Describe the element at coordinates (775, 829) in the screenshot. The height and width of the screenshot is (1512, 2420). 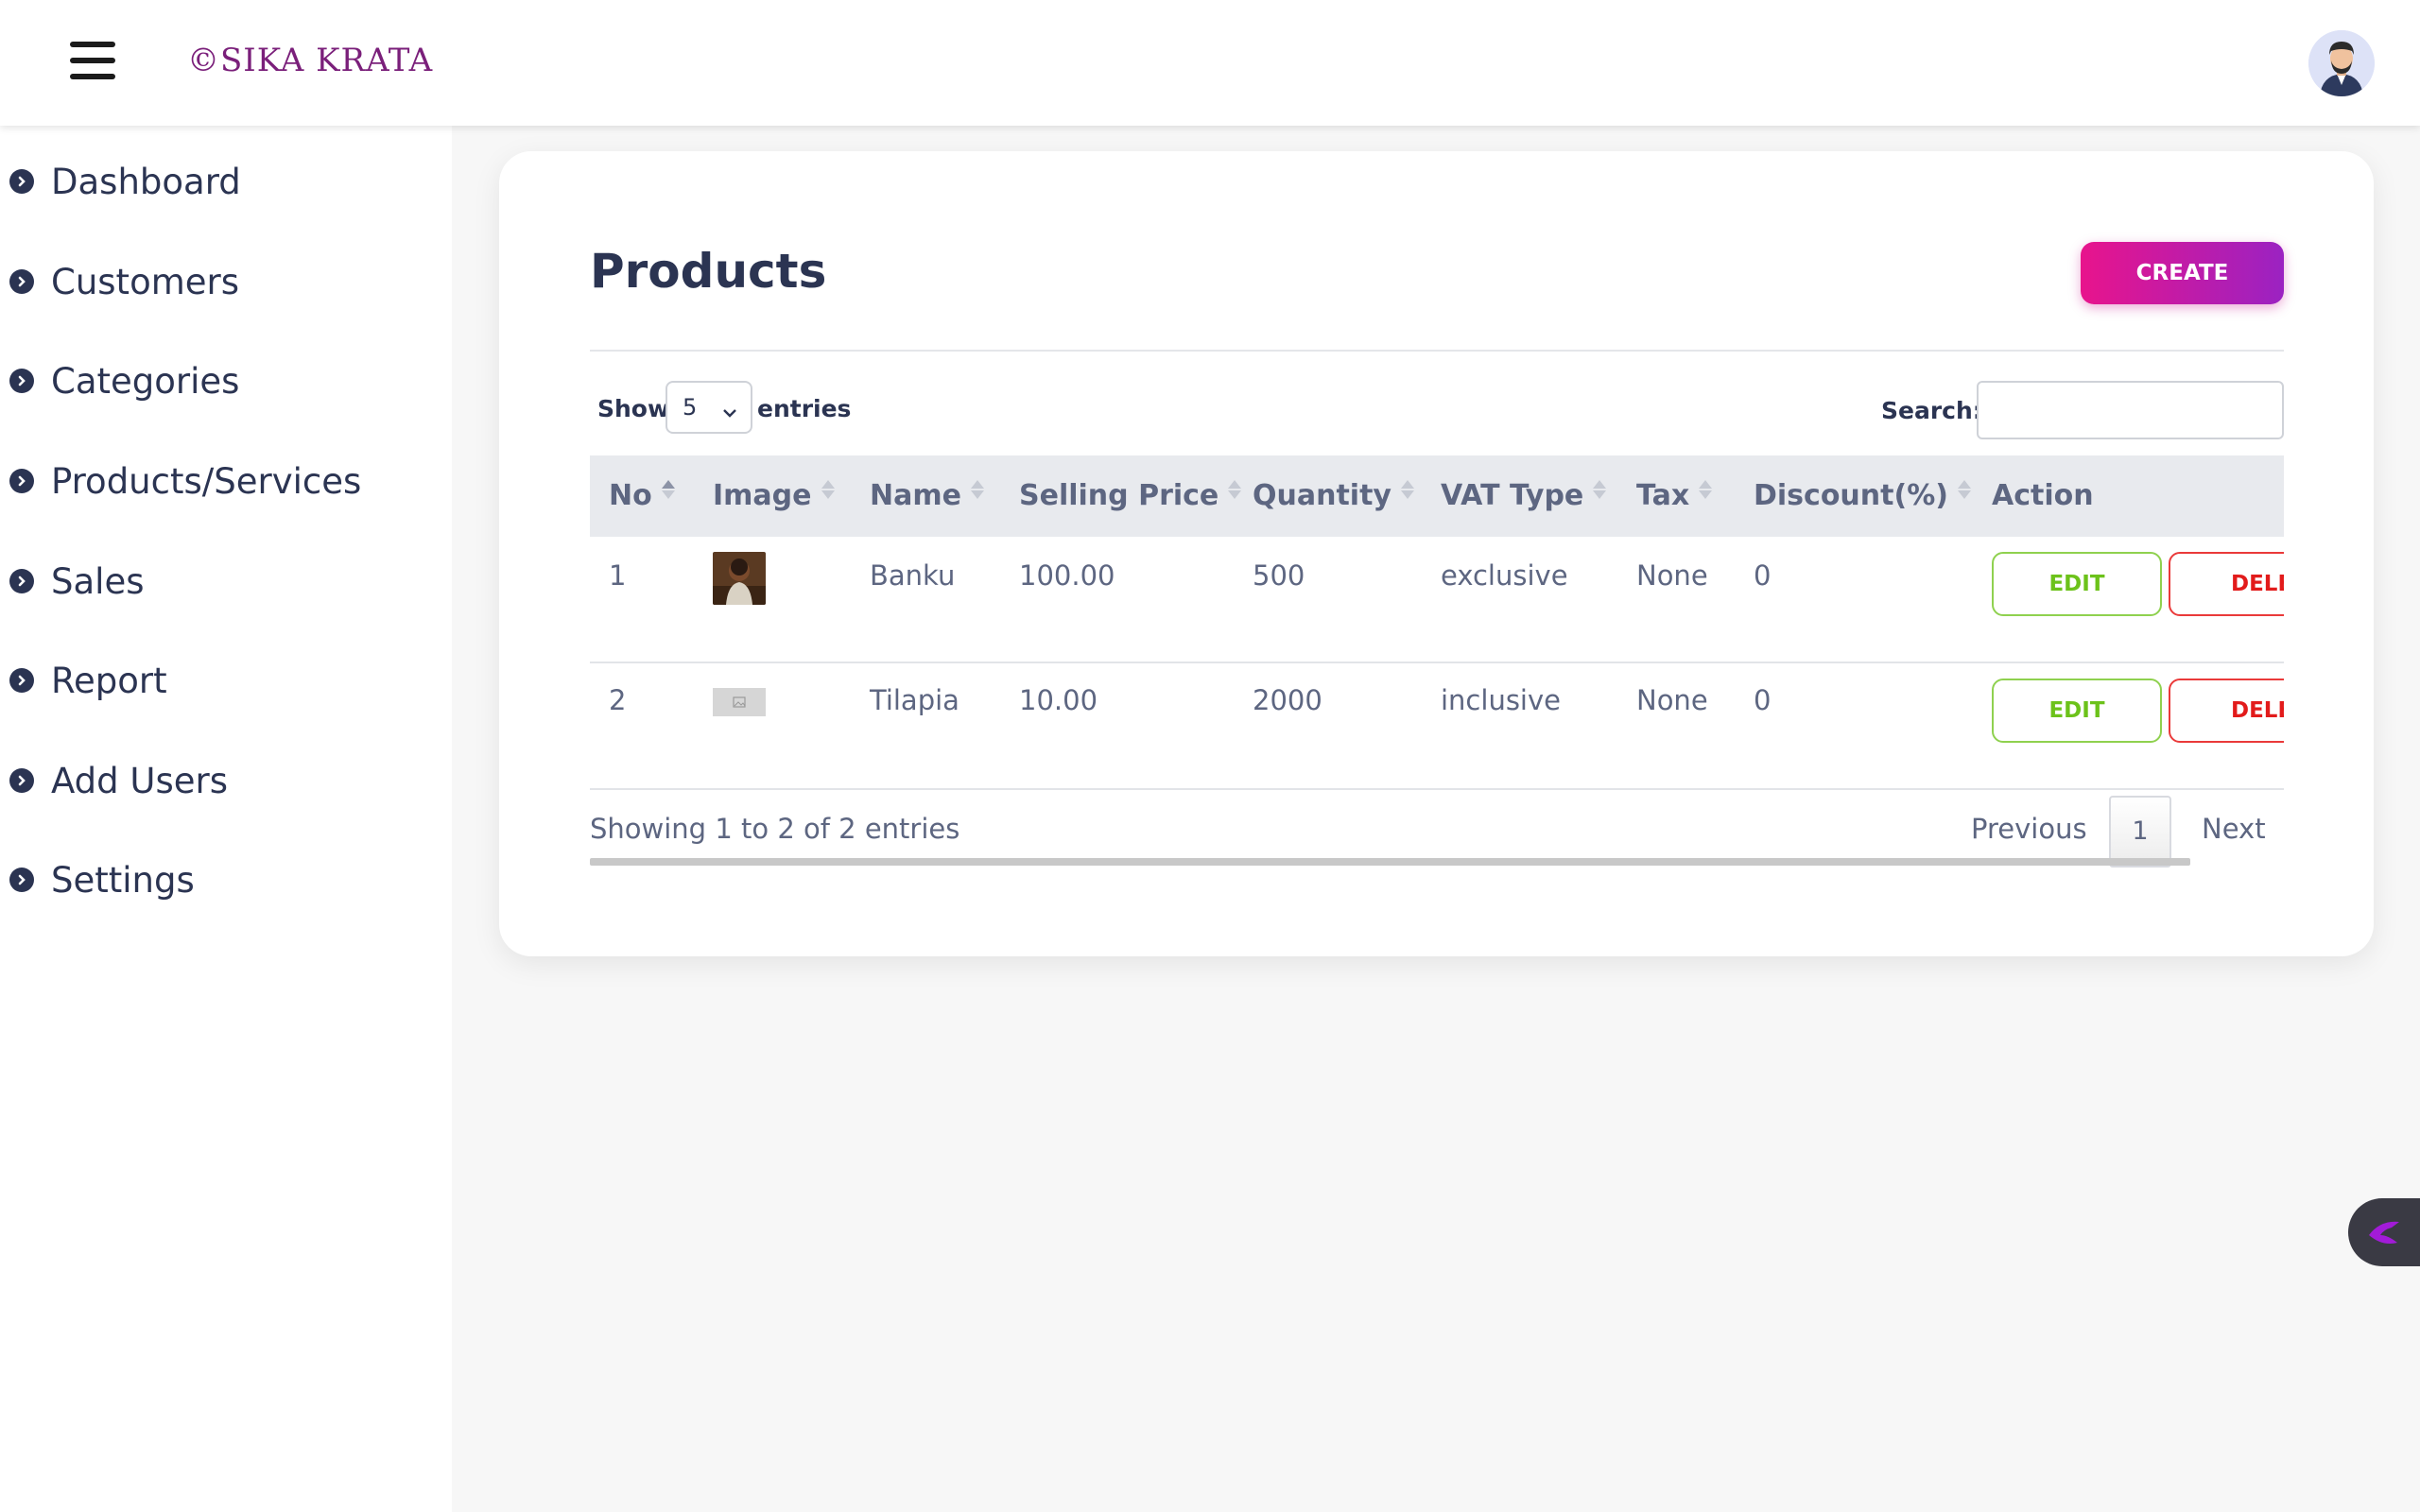
I see `table-info: Showing 1 to 2 of 2 entries` at that location.